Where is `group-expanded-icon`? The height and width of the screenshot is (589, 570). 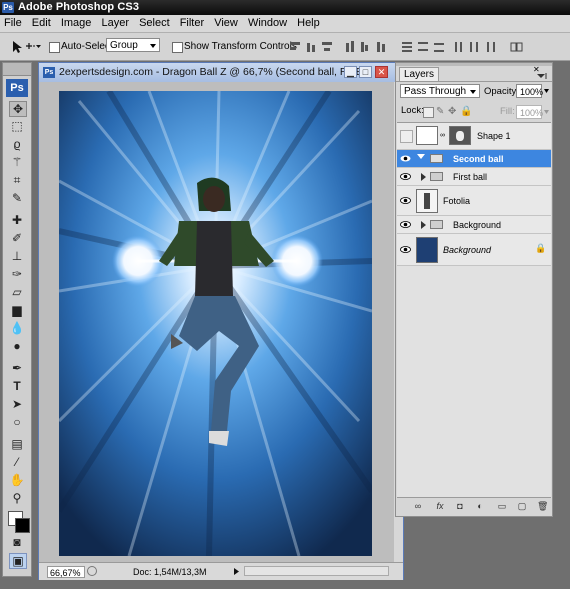 group-expanded-icon is located at coordinates (421, 156).